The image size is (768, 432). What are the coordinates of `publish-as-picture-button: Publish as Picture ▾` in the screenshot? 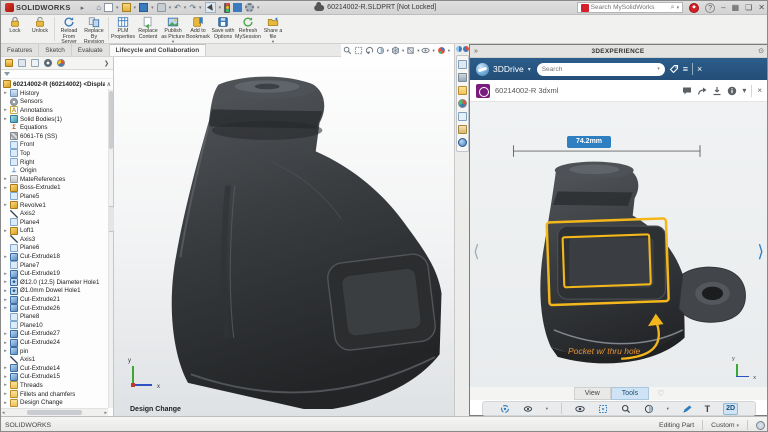 It's located at (173, 30).